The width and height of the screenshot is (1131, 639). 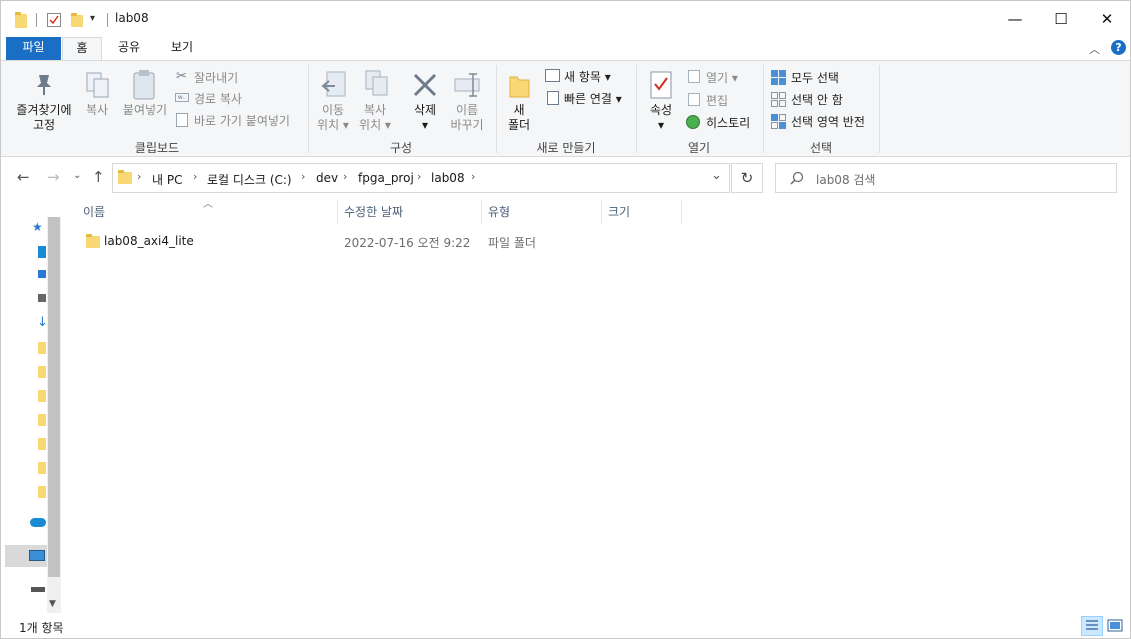 I want to click on column-header-date-modified: 수정한 날짜, so click(x=373, y=213).